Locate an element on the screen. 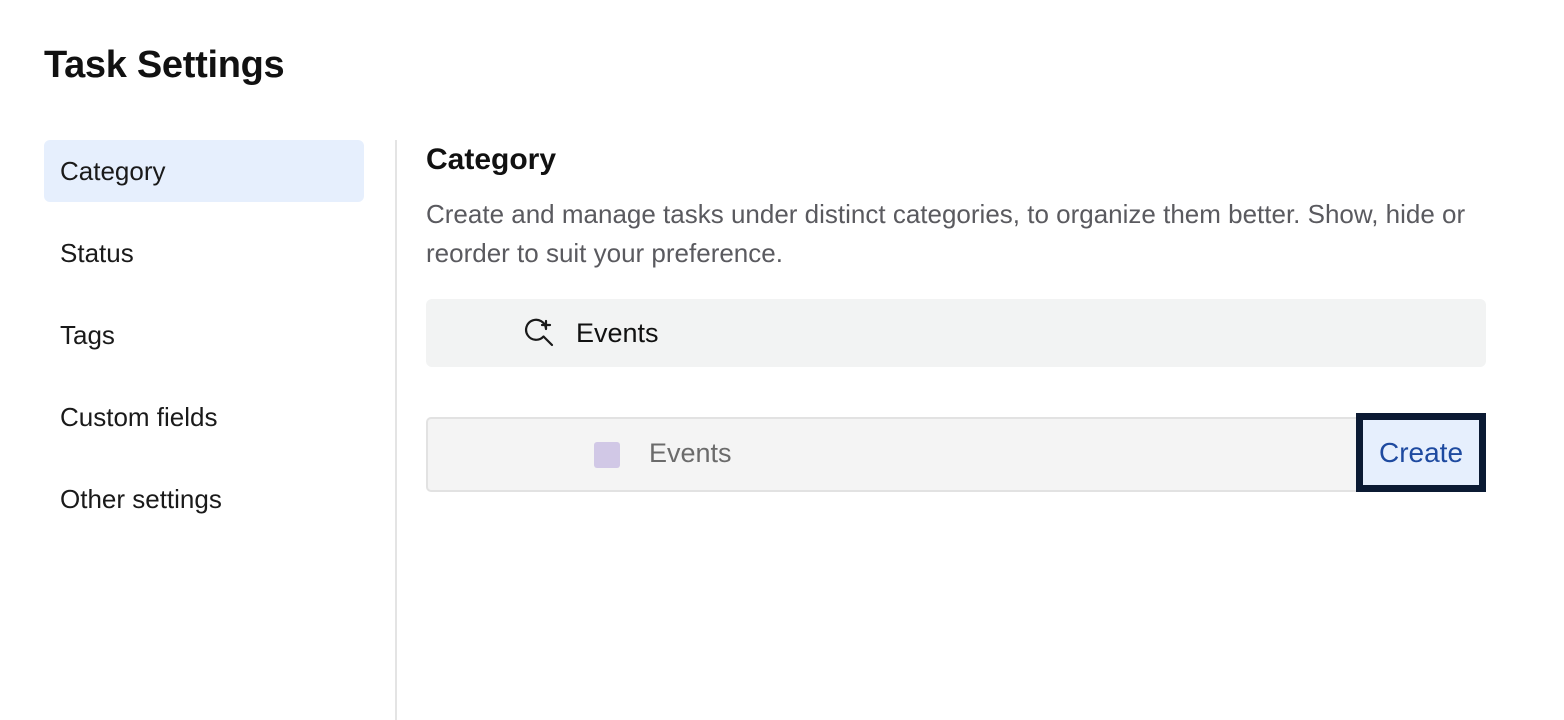 The width and height of the screenshot is (1564, 720). sidebar-item-custom-fields: Custom fields is located at coordinates (204, 417).